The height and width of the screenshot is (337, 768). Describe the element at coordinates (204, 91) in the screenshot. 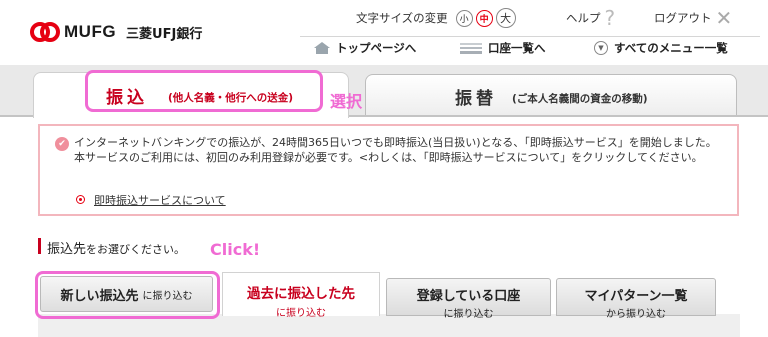

I see `highlight-transfer-tab` at that location.